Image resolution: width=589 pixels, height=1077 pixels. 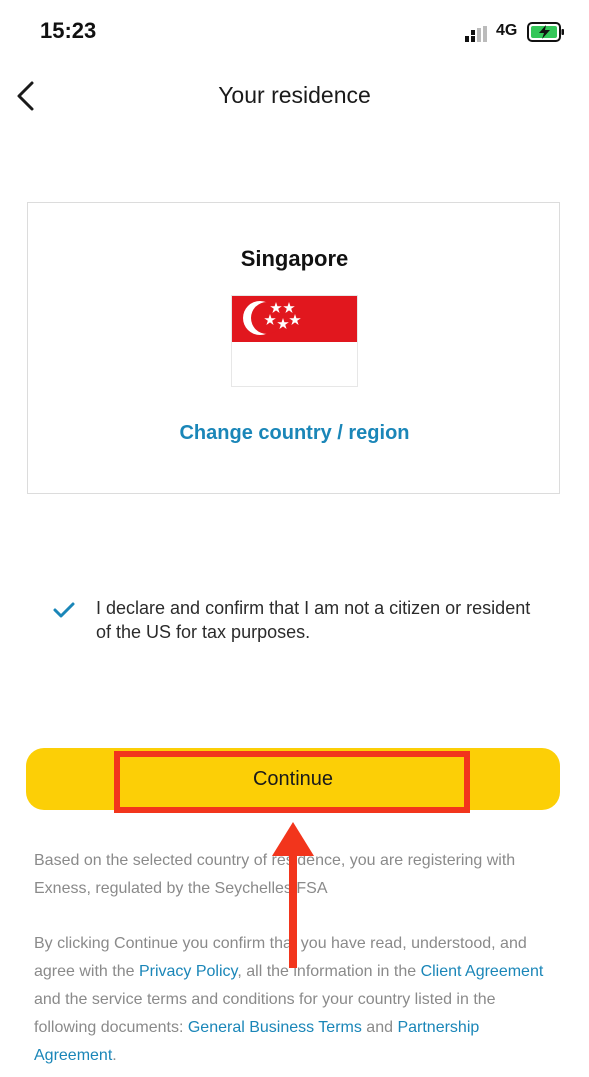 What do you see at coordinates (476, 34) in the screenshot?
I see `signal-icon` at bounding box center [476, 34].